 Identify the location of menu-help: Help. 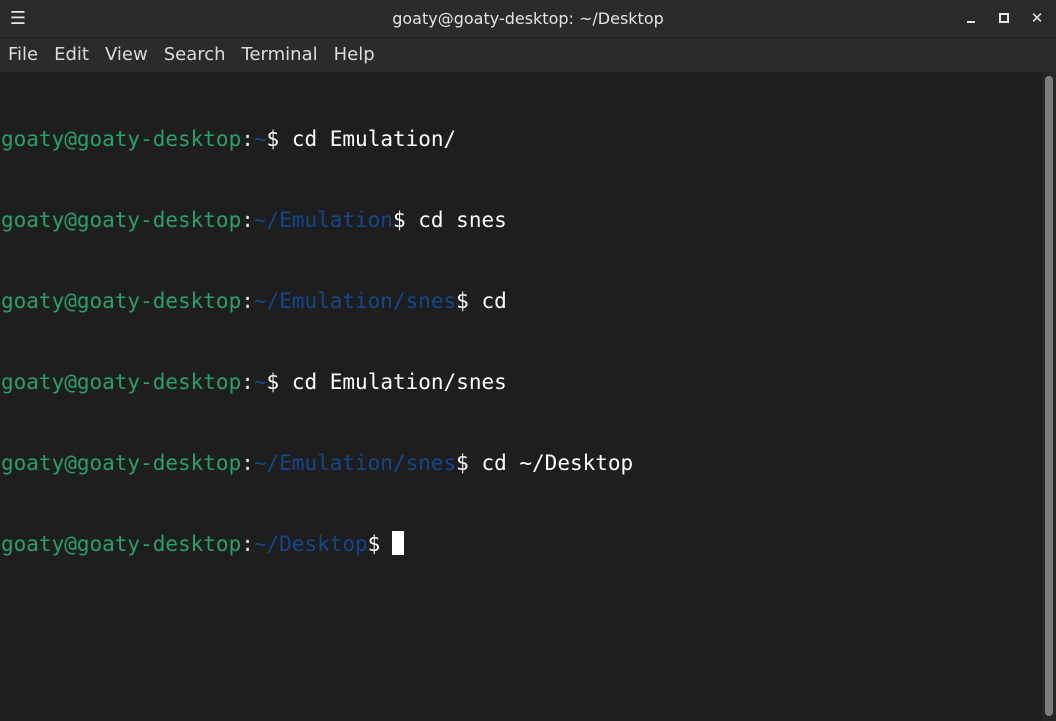
(354, 55).